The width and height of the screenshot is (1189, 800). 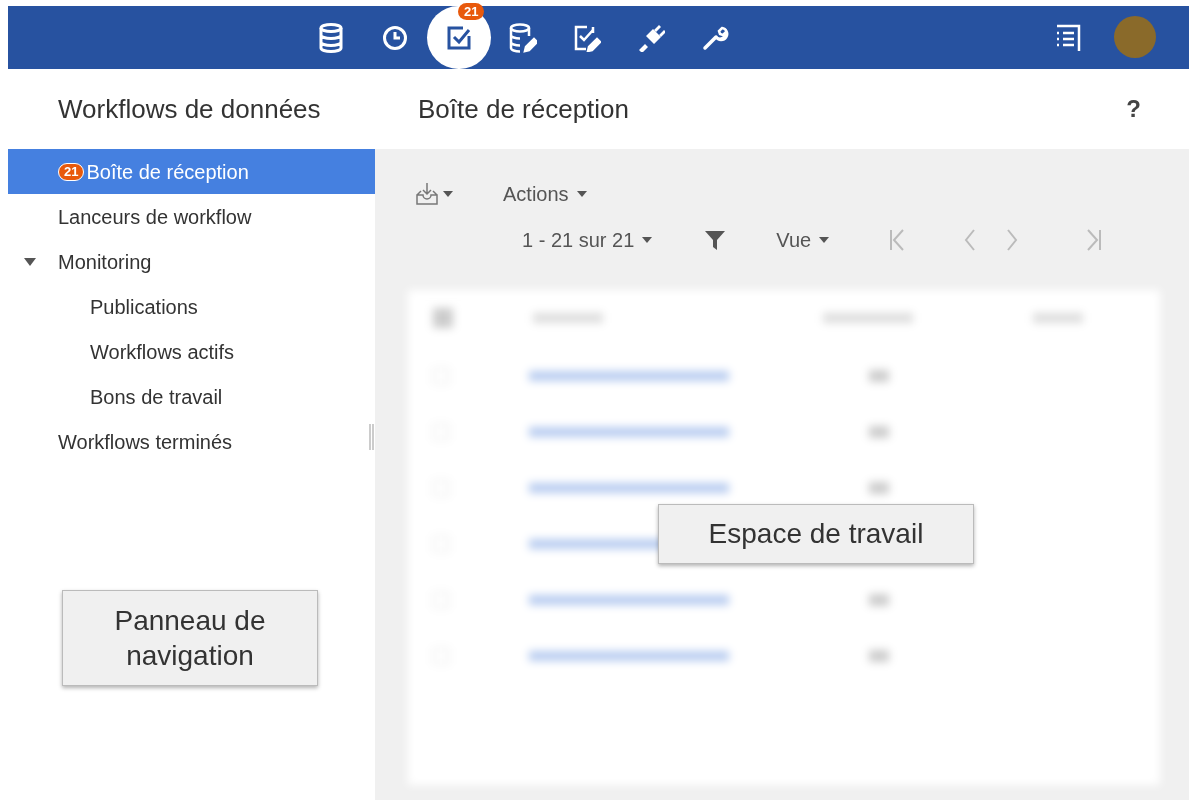 I want to click on sidebar-item: Publications, so click(x=191, y=306).